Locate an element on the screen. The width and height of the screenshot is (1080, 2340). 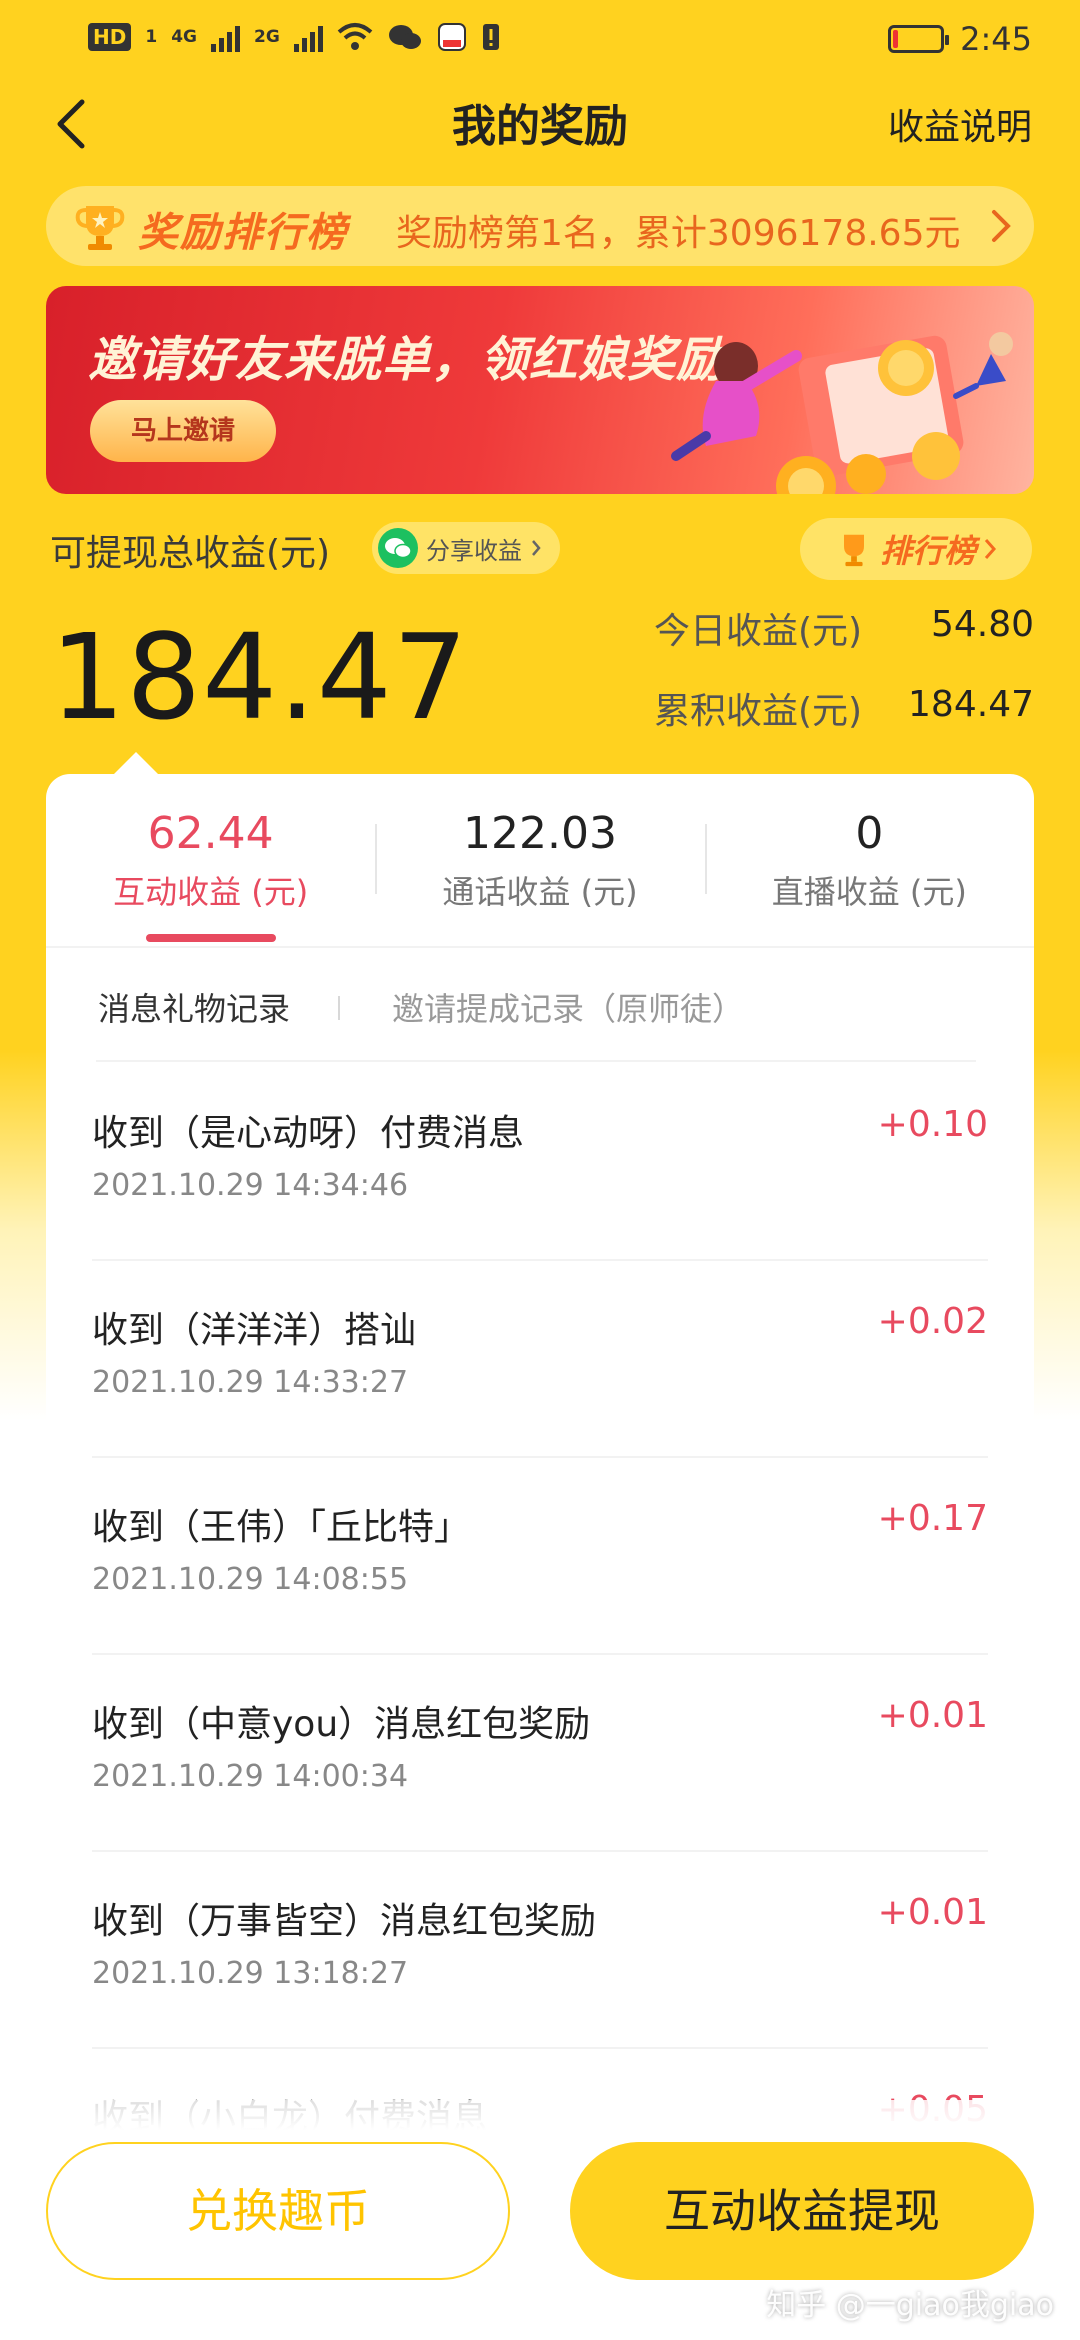
record-title: 收到（是心动呀）付费消息 is located at coordinates (308, 1133).